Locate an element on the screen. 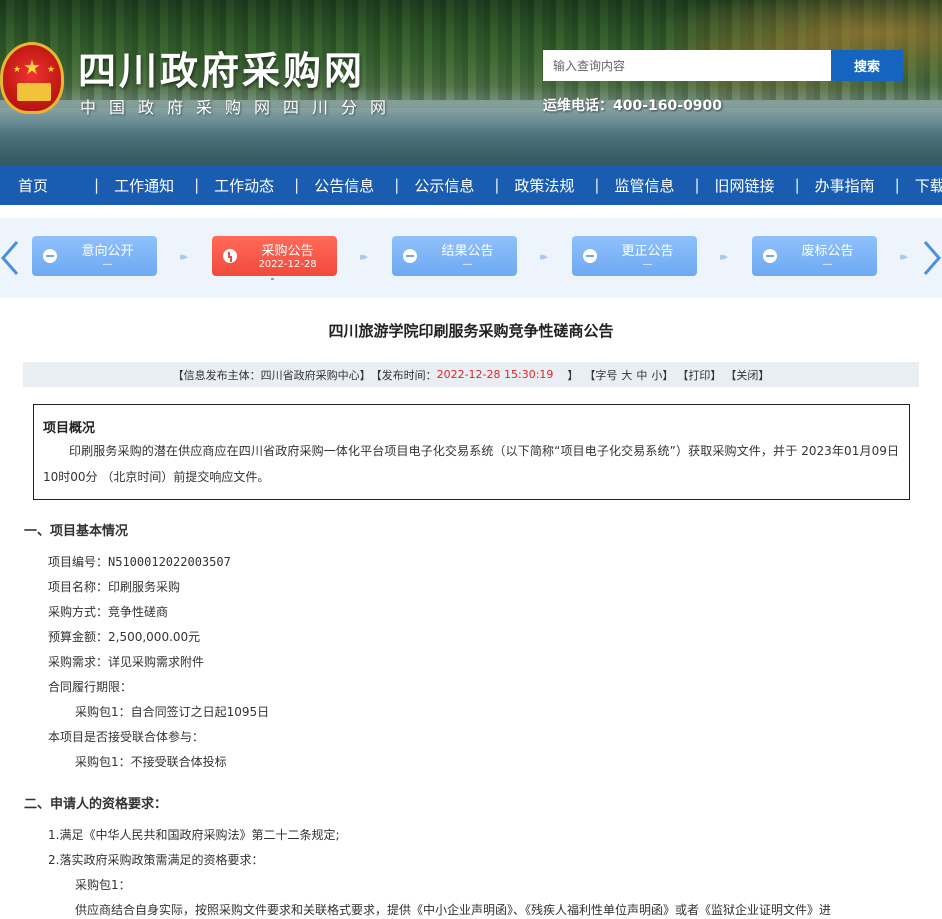 The image size is (942, 919). search-button: 搜索 is located at coordinates (867, 65).